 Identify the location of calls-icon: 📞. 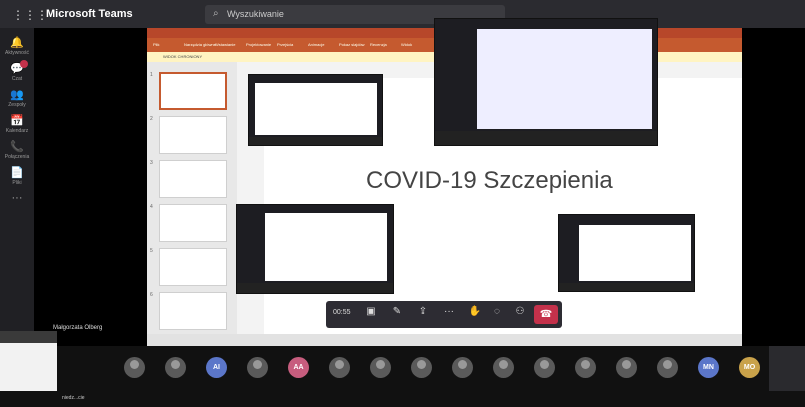
(17, 147).